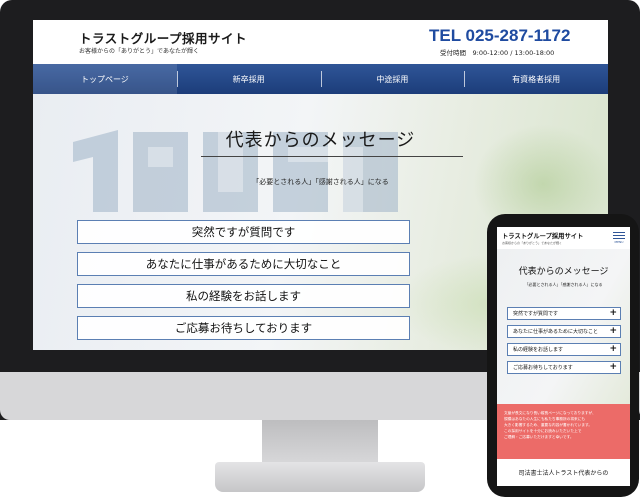  What do you see at coordinates (248, 79) in the screenshot?
I see `nav-item-new-graduate: 新卒採用` at bounding box center [248, 79].